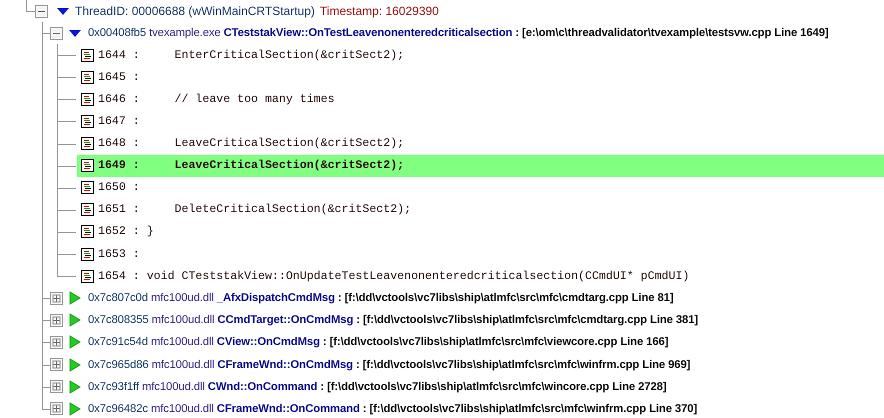  Describe the element at coordinates (118, 298) in the screenshot. I see `frame-address: 0x7c807c0d` at that location.